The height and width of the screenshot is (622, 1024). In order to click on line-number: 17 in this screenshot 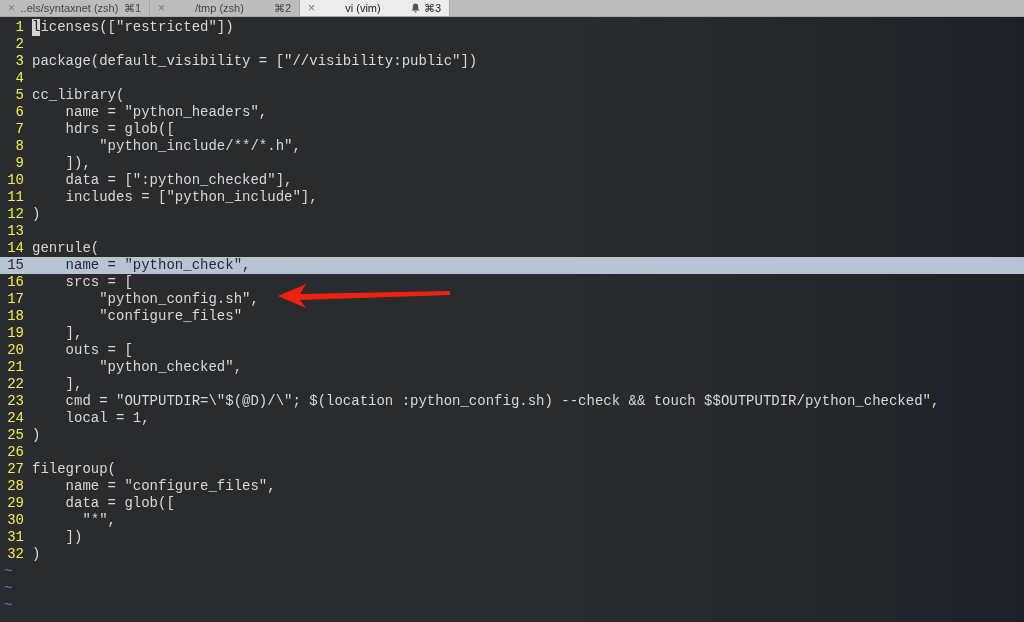, I will do `click(15, 299)`.